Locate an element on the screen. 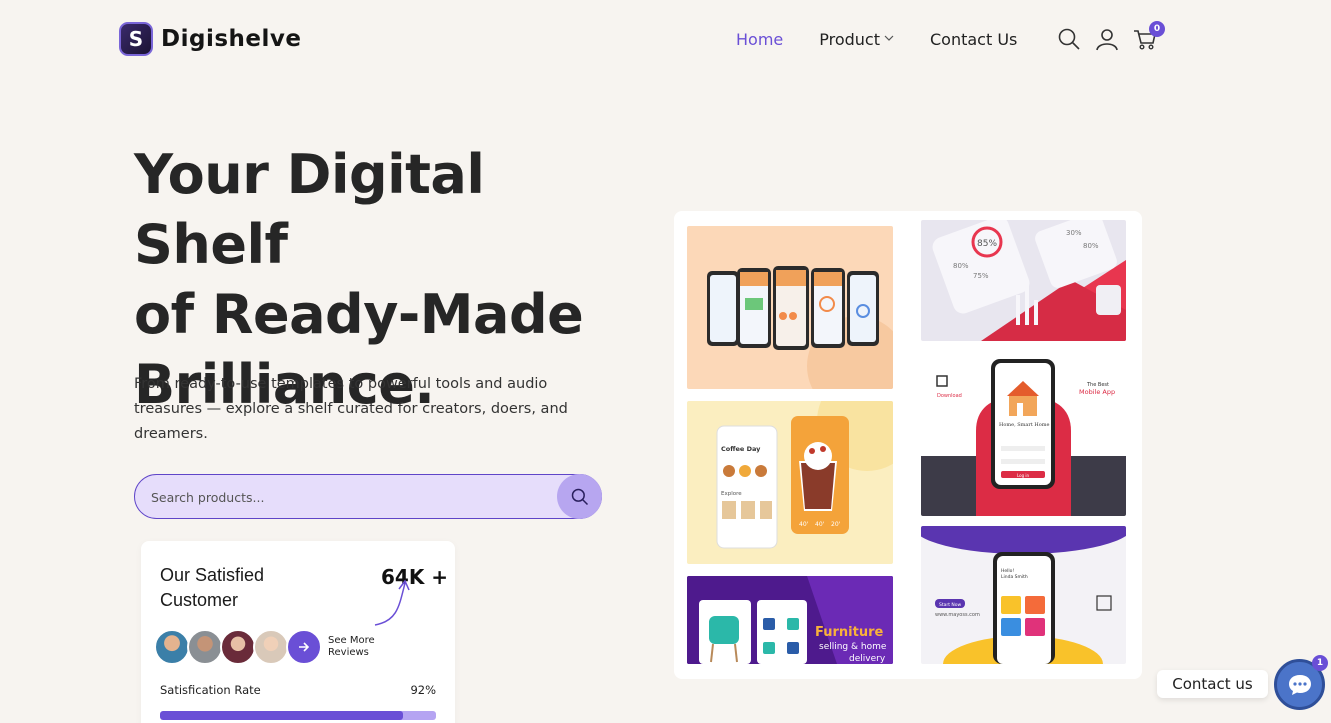  home-download: Download is located at coordinates (949, 396).